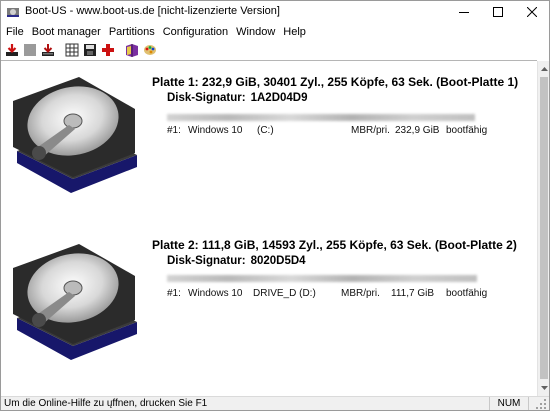 This screenshot has height=411, width=550. Describe the element at coordinates (275, 50) in the screenshot. I see `toolbar` at that location.